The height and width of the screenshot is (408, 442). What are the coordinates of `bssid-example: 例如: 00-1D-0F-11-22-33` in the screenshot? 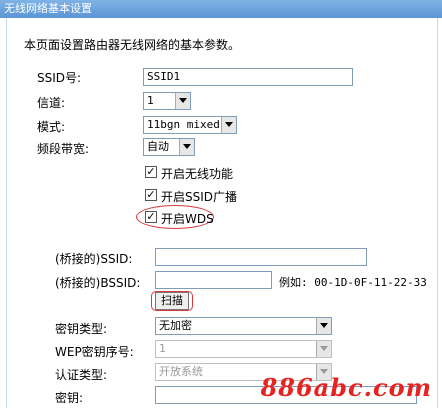 It's located at (353, 282).